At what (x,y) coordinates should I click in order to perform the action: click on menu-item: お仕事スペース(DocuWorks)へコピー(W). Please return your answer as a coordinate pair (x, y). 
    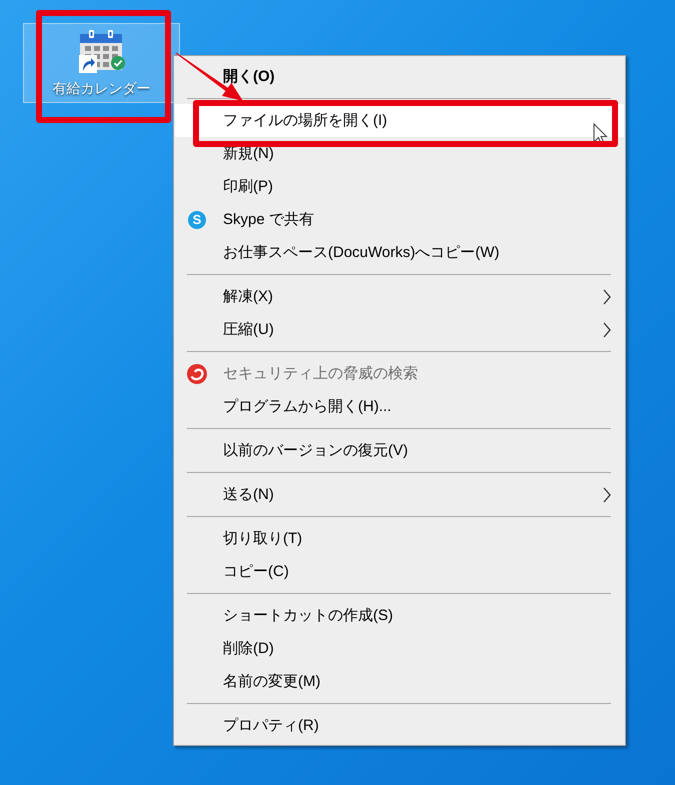
    Looking at the image, I should click on (399, 252).